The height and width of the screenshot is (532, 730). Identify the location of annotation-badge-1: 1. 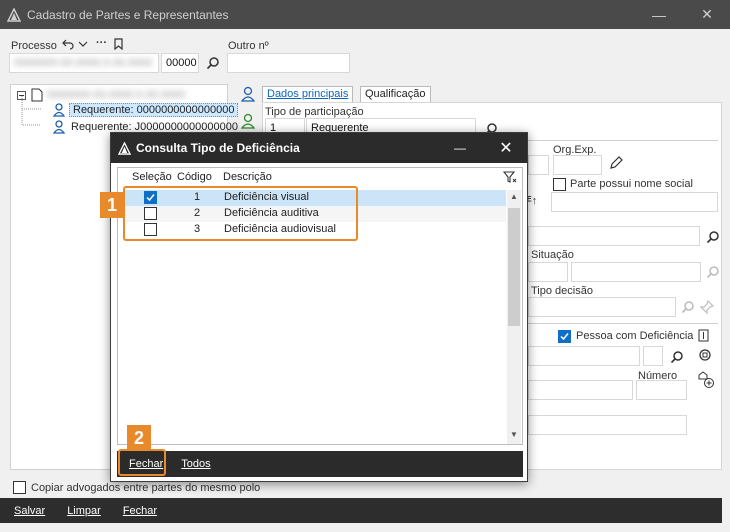
(112, 205).